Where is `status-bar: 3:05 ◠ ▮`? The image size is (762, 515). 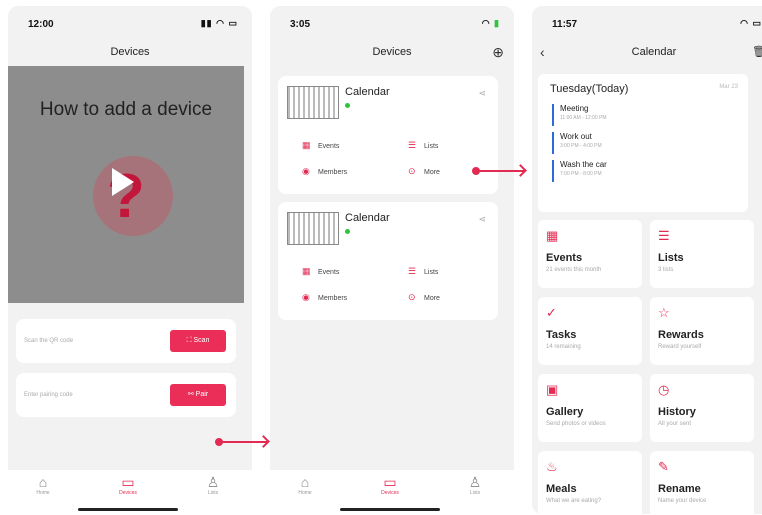
status-bar: 3:05 ◠ ▮ is located at coordinates (392, 25).